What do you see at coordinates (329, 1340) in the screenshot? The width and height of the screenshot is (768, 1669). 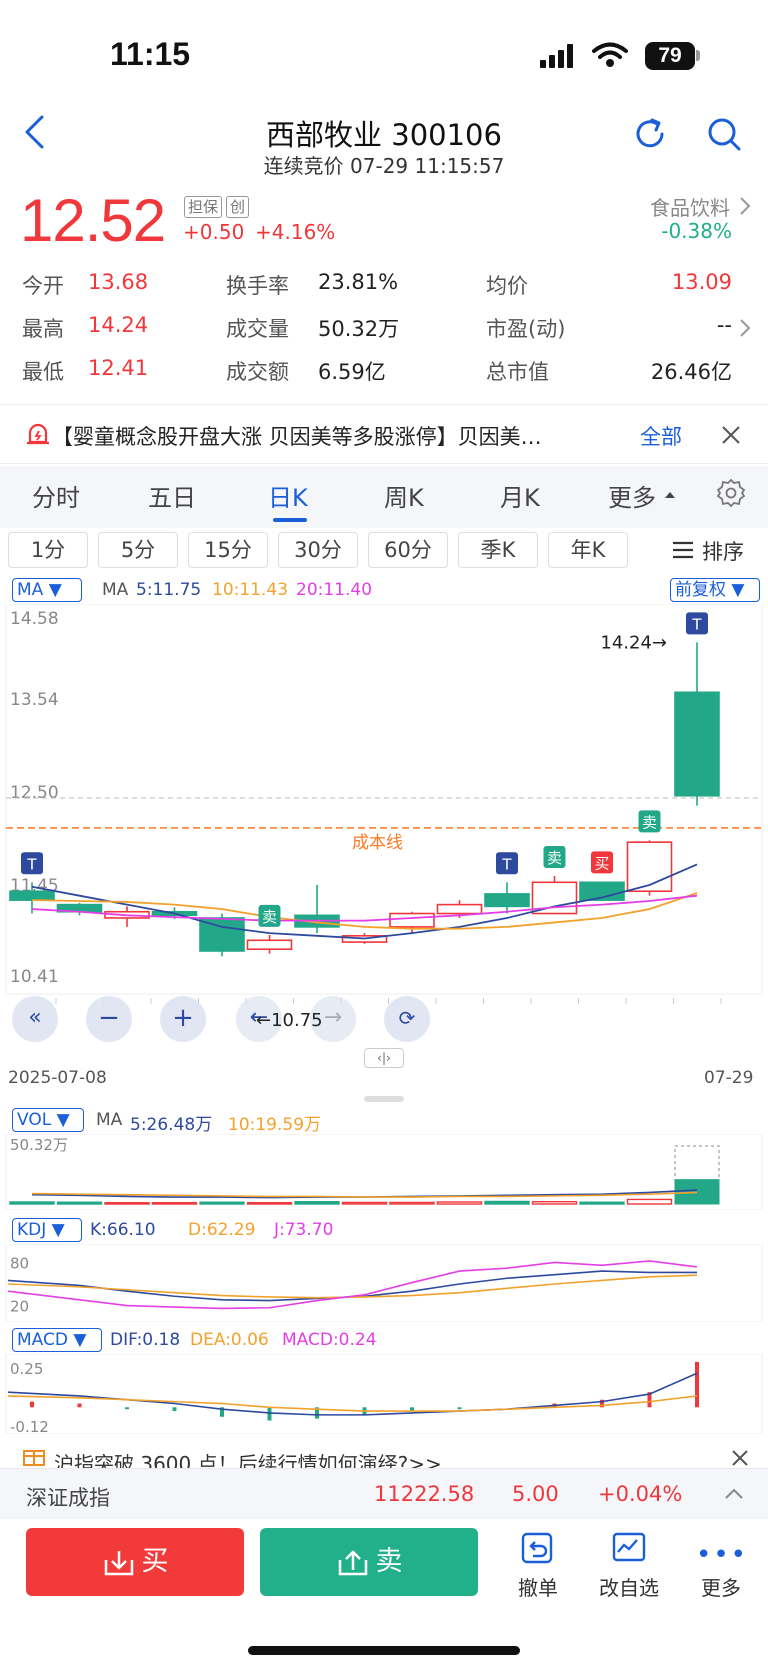 I see `macd-value: MACD:0.24` at bounding box center [329, 1340].